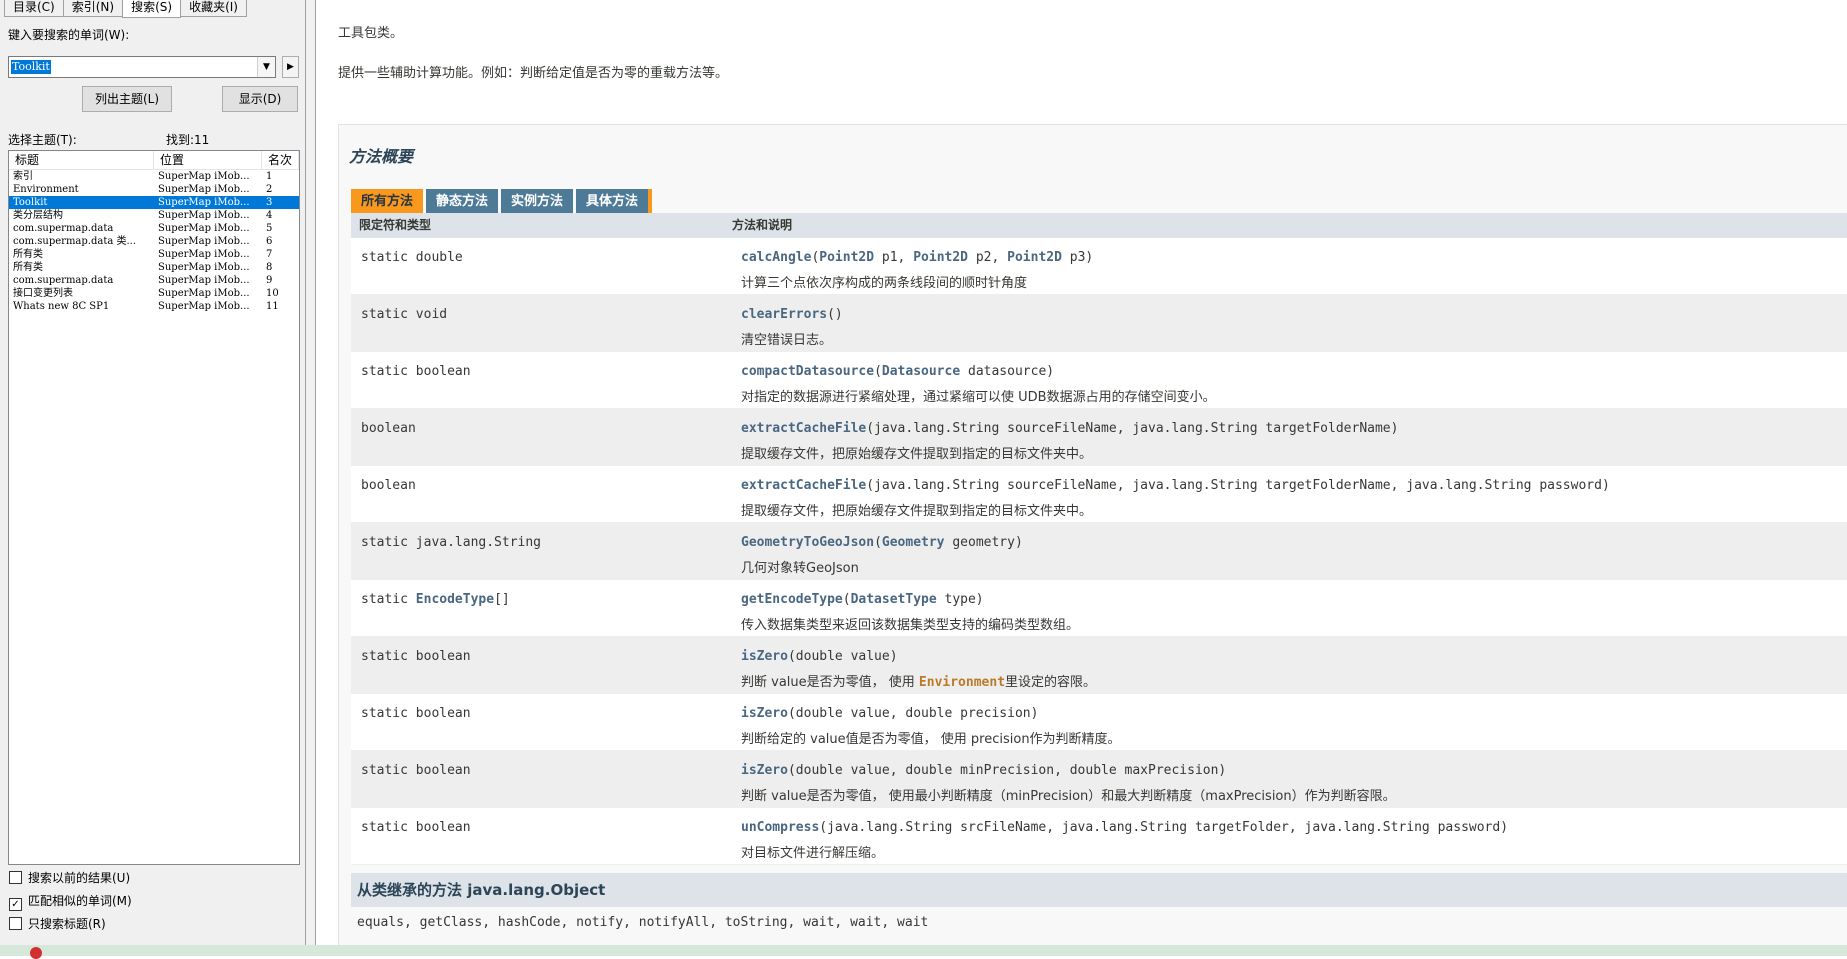 The image size is (1847, 959). What do you see at coordinates (31, 67) in the screenshot?
I see `search-input: Toolkit` at bounding box center [31, 67].